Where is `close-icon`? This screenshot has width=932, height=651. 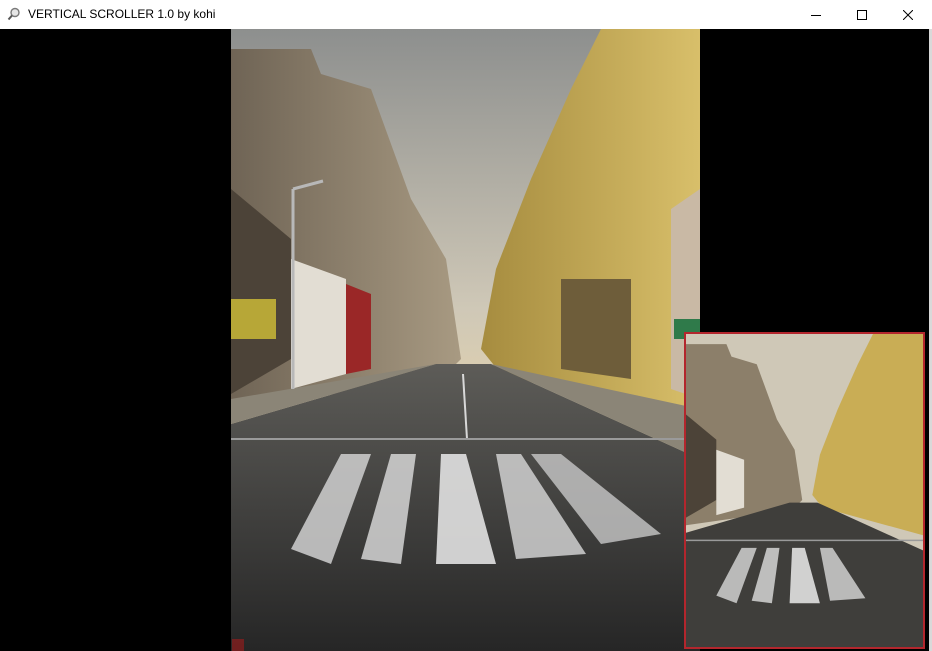
close-icon is located at coordinates (908, 14).